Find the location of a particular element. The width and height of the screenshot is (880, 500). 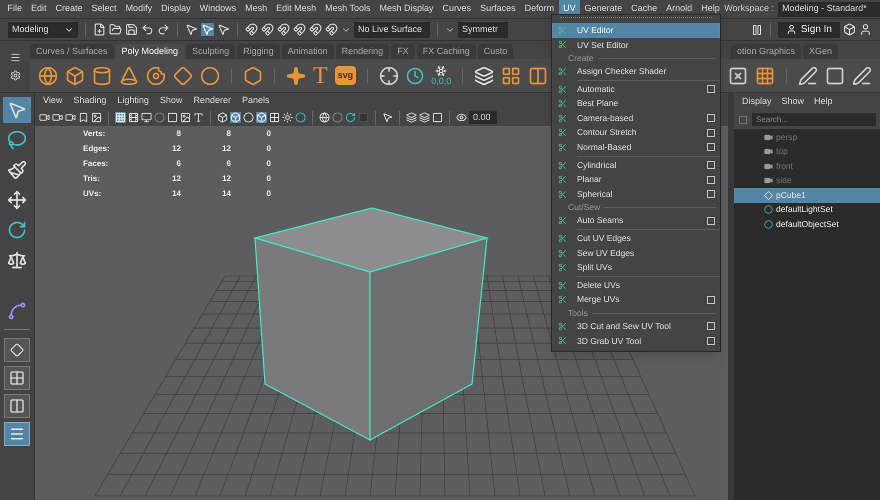

shelf-tab: Rendering is located at coordinates (363, 51).